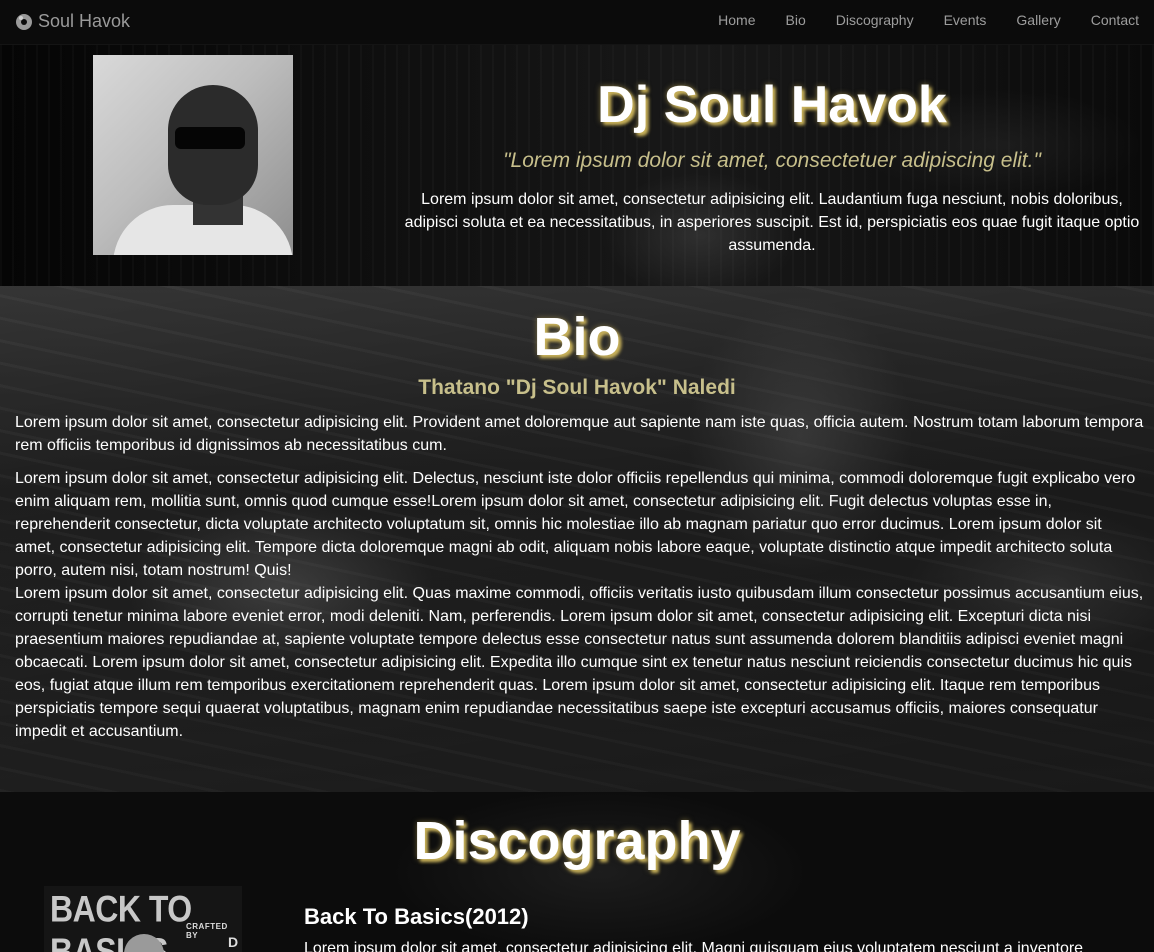 The width and height of the screenshot is (1154, 952). Describe the element at coordinates (875, 22) in the screenshot. I see `nav-item-discography: Discography` at that location.